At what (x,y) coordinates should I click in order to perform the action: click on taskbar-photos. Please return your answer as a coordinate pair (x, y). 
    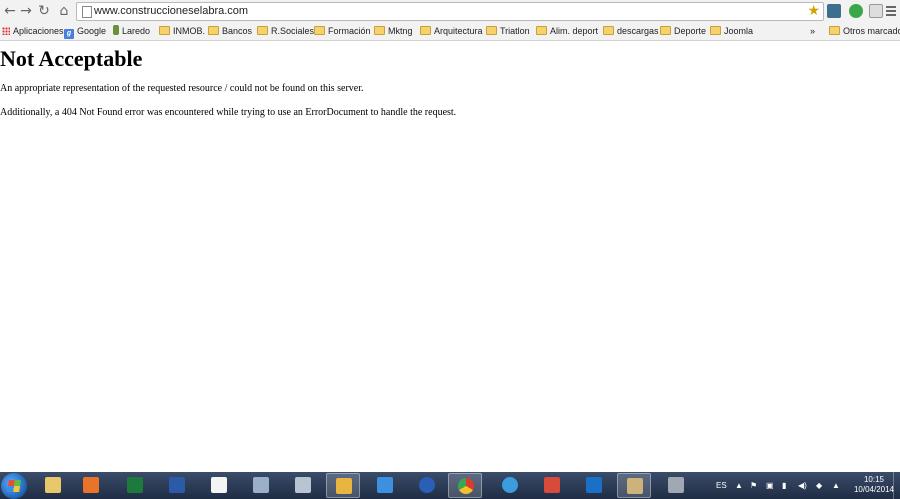
    Looking at the image, I should click on (634, 485).